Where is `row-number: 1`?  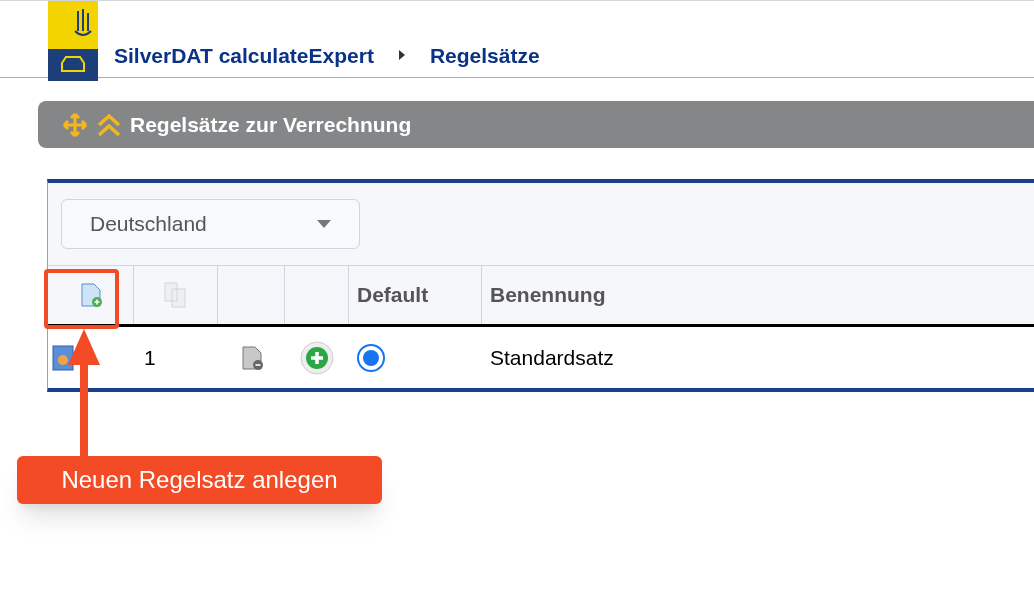
row-number: 1 is located at coordinates (150, 357).